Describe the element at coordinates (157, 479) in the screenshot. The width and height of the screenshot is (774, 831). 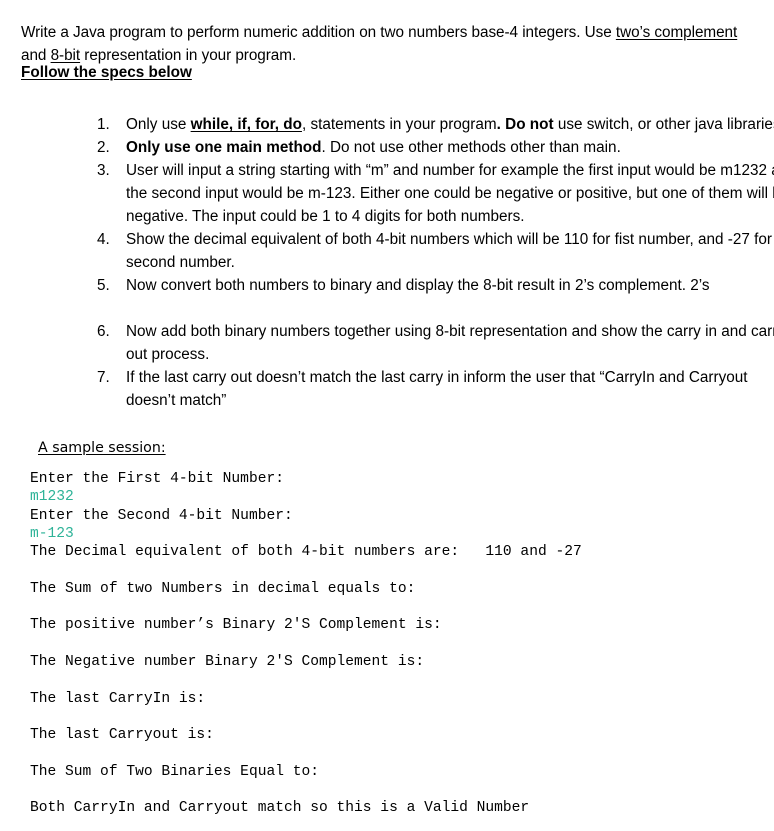
I see `console-output-line: Enter the First 4-bit Number:` at that location.